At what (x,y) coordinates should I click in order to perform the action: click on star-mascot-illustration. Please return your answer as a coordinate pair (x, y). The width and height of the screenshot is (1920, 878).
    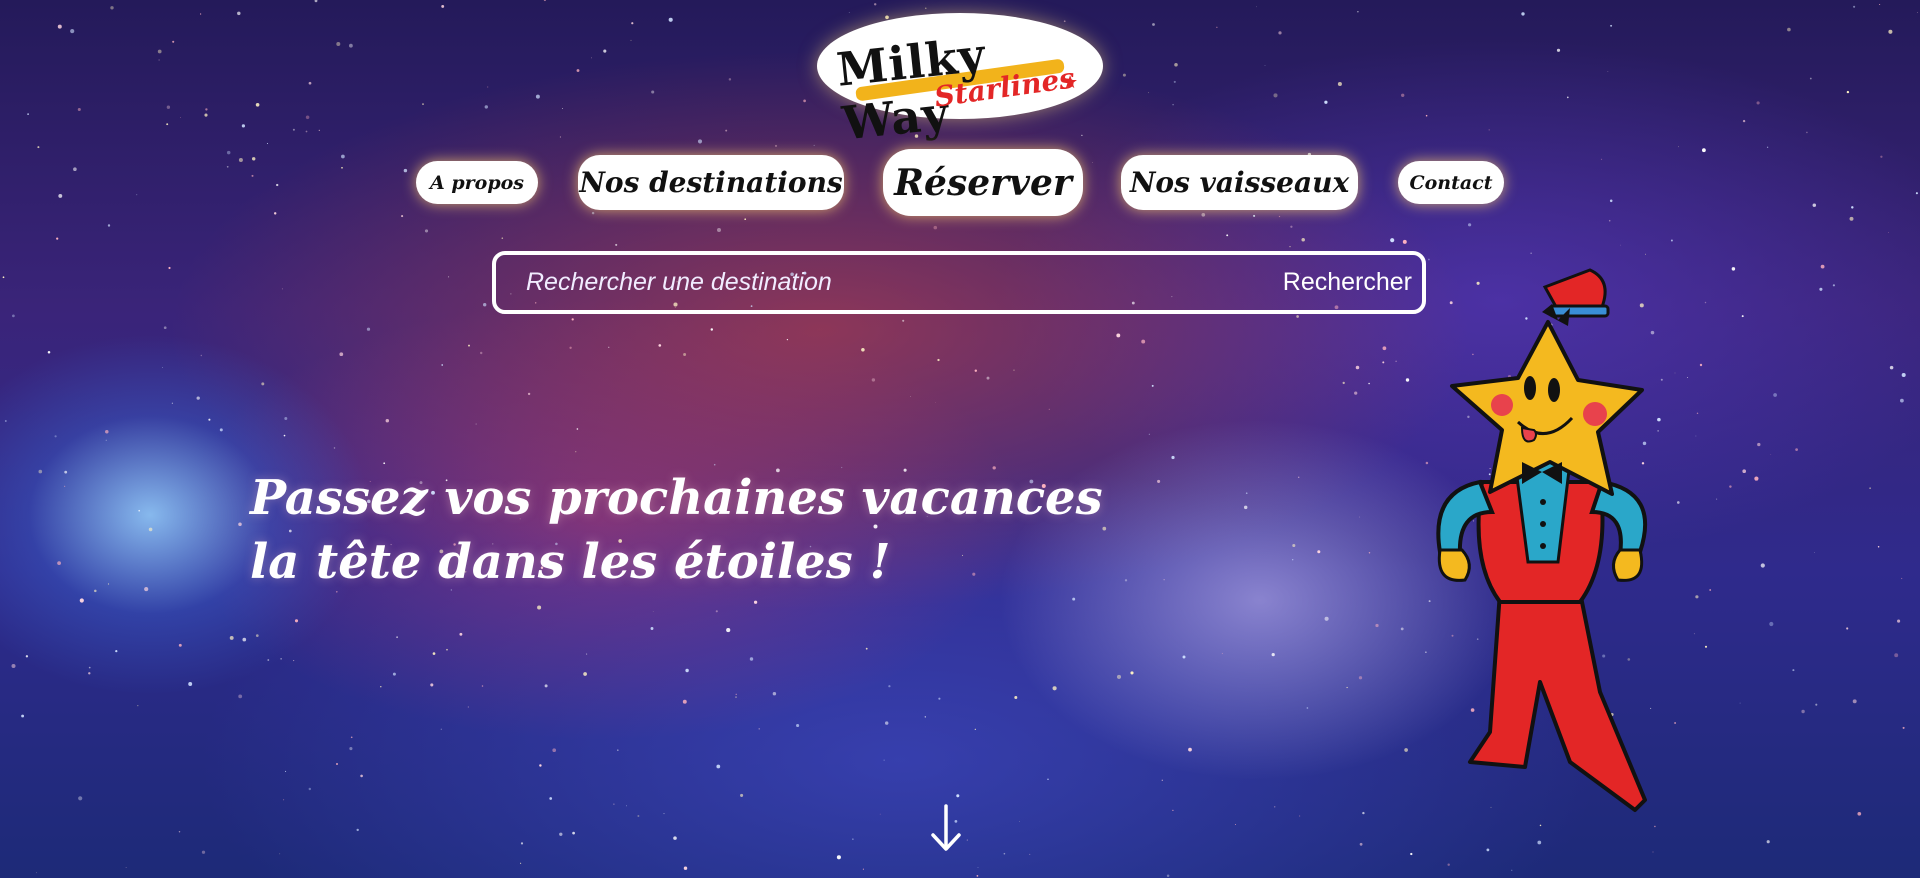
    Looking at the image, I should click on (1542, 540).